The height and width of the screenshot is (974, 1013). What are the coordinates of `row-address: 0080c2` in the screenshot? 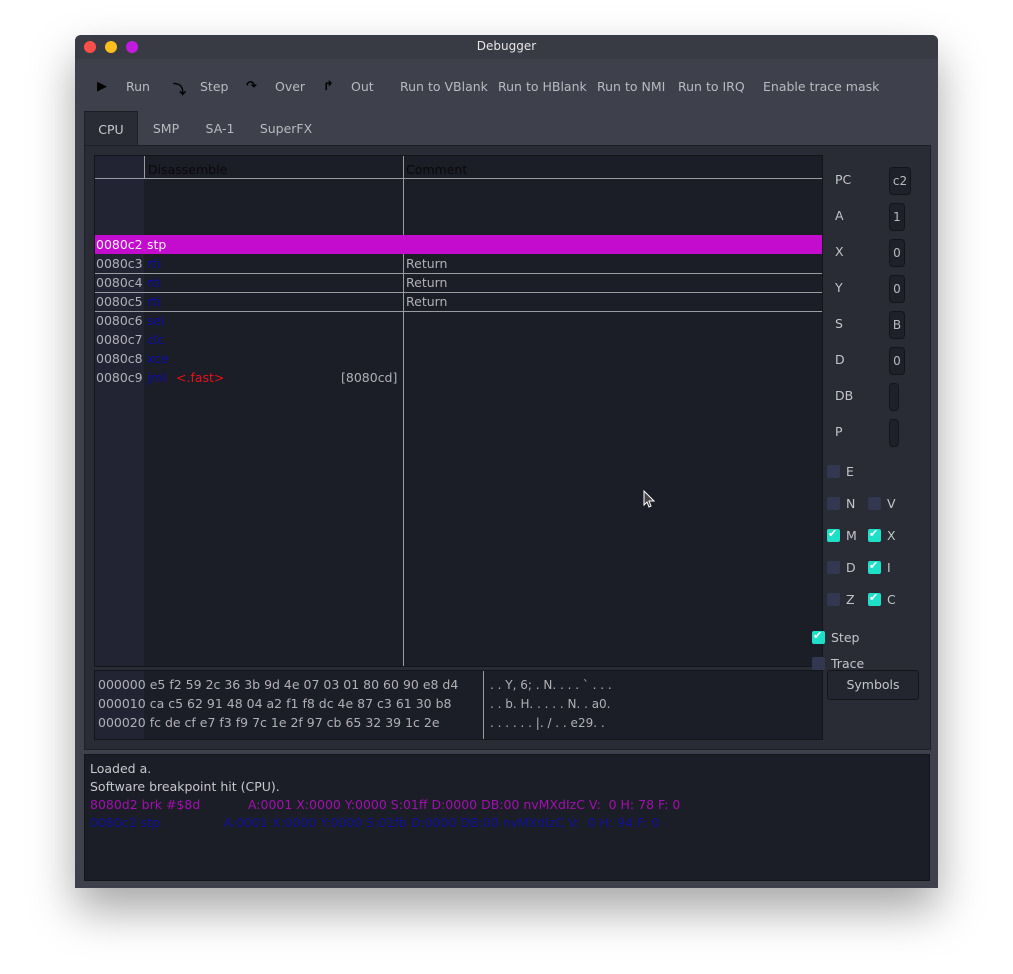 It's located at (119, 244).